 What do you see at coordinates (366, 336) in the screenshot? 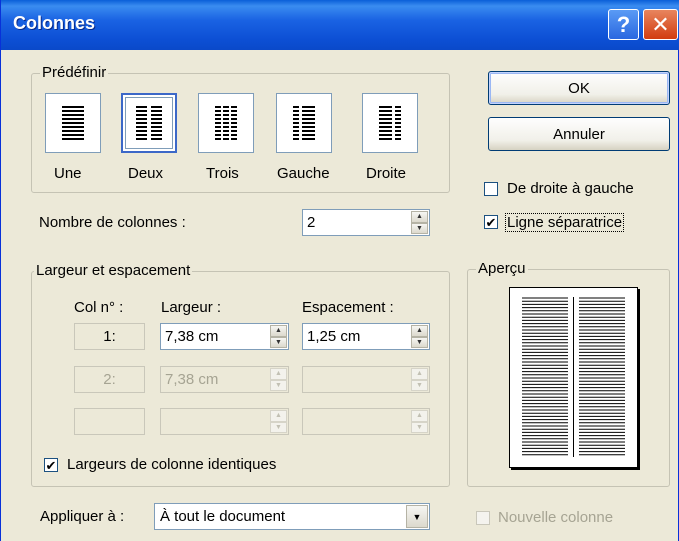
I see `spacing-field-1: 1,25 cm ▲ ▼` at bounding box center [366, 336].